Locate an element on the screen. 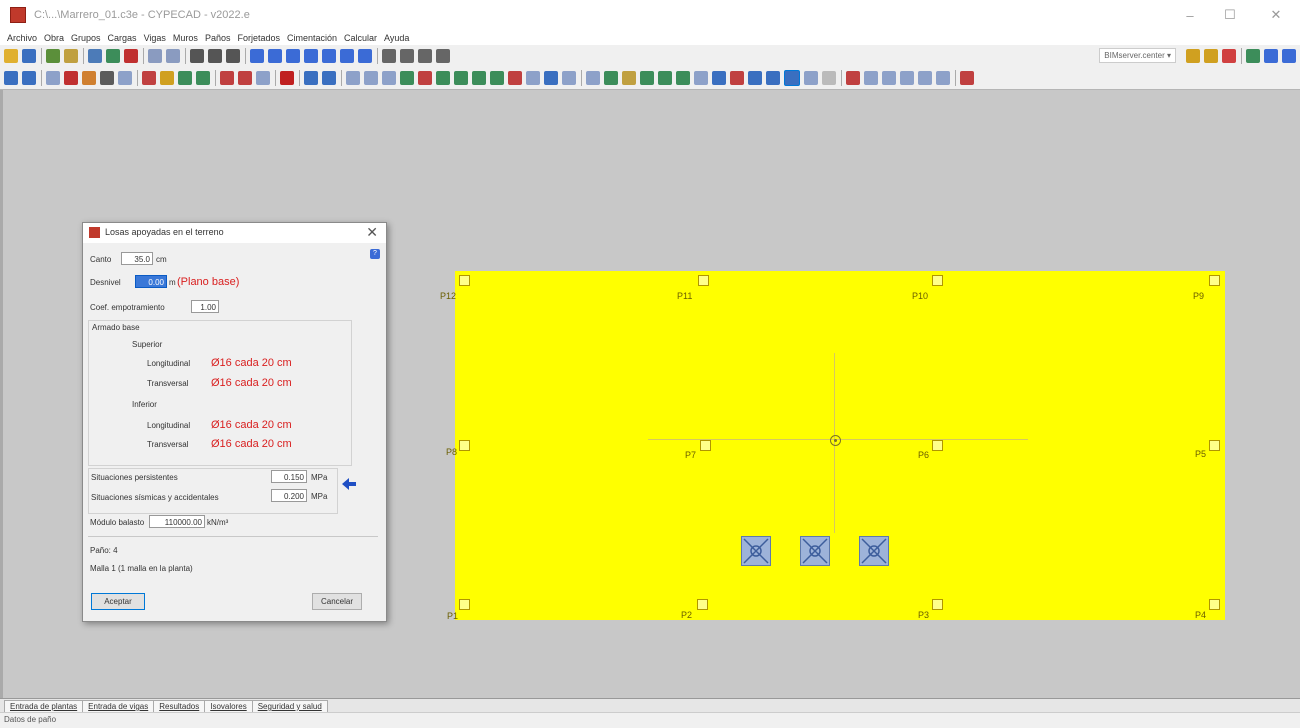 The image size is (1300, 728). column-p6 is located at coordinates (937, 445).